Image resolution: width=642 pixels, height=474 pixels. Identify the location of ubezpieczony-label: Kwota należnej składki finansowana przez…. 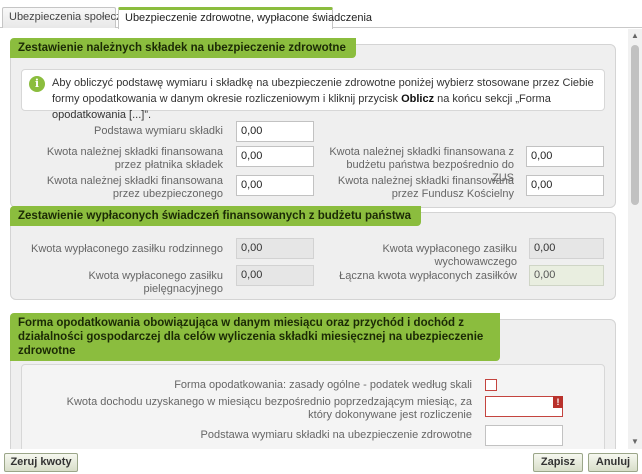
(134, 187).